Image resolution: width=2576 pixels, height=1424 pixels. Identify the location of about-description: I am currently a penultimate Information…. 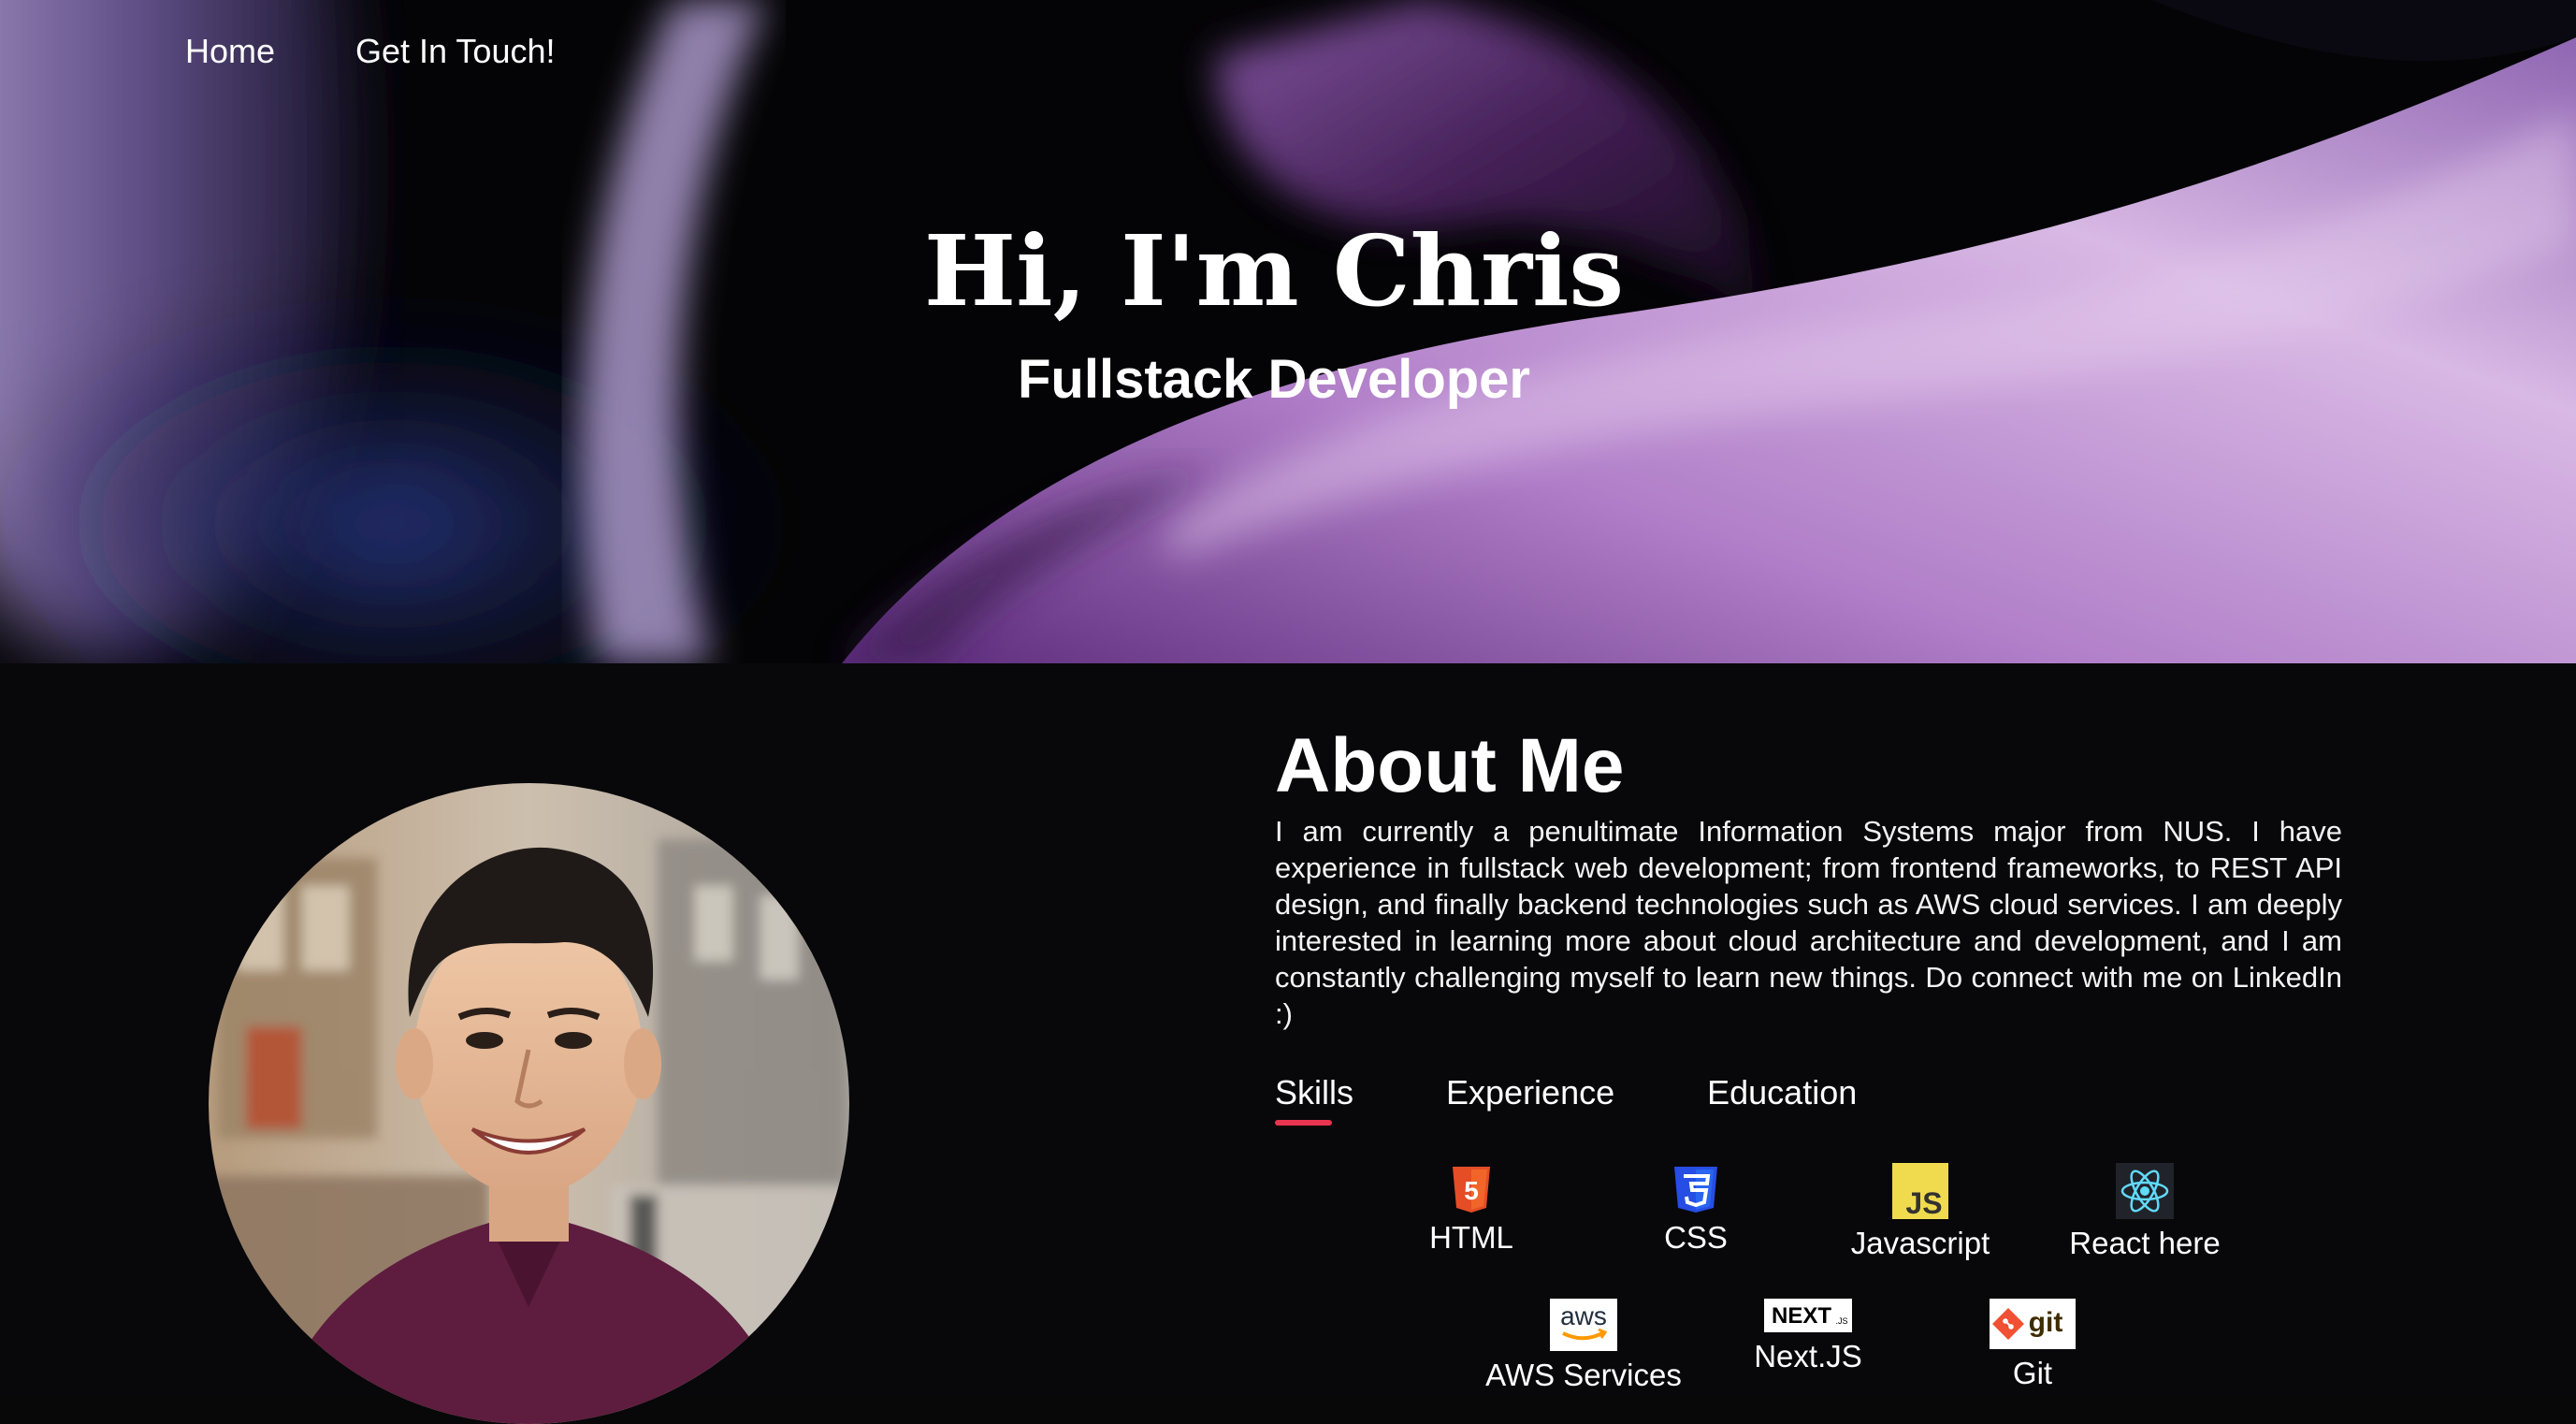
(1808, 922).